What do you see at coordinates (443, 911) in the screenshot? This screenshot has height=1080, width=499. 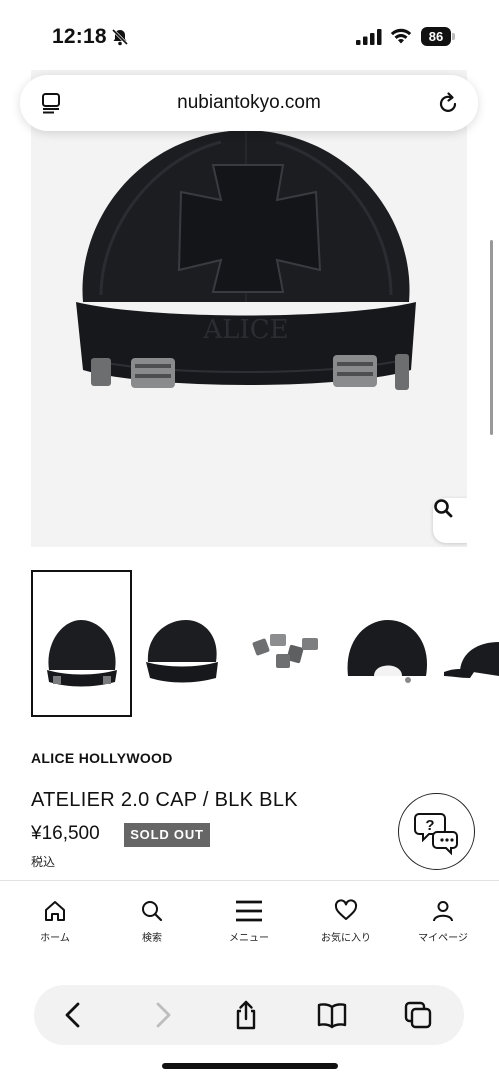 I see `user-icon` at bounding box center [443, 911].